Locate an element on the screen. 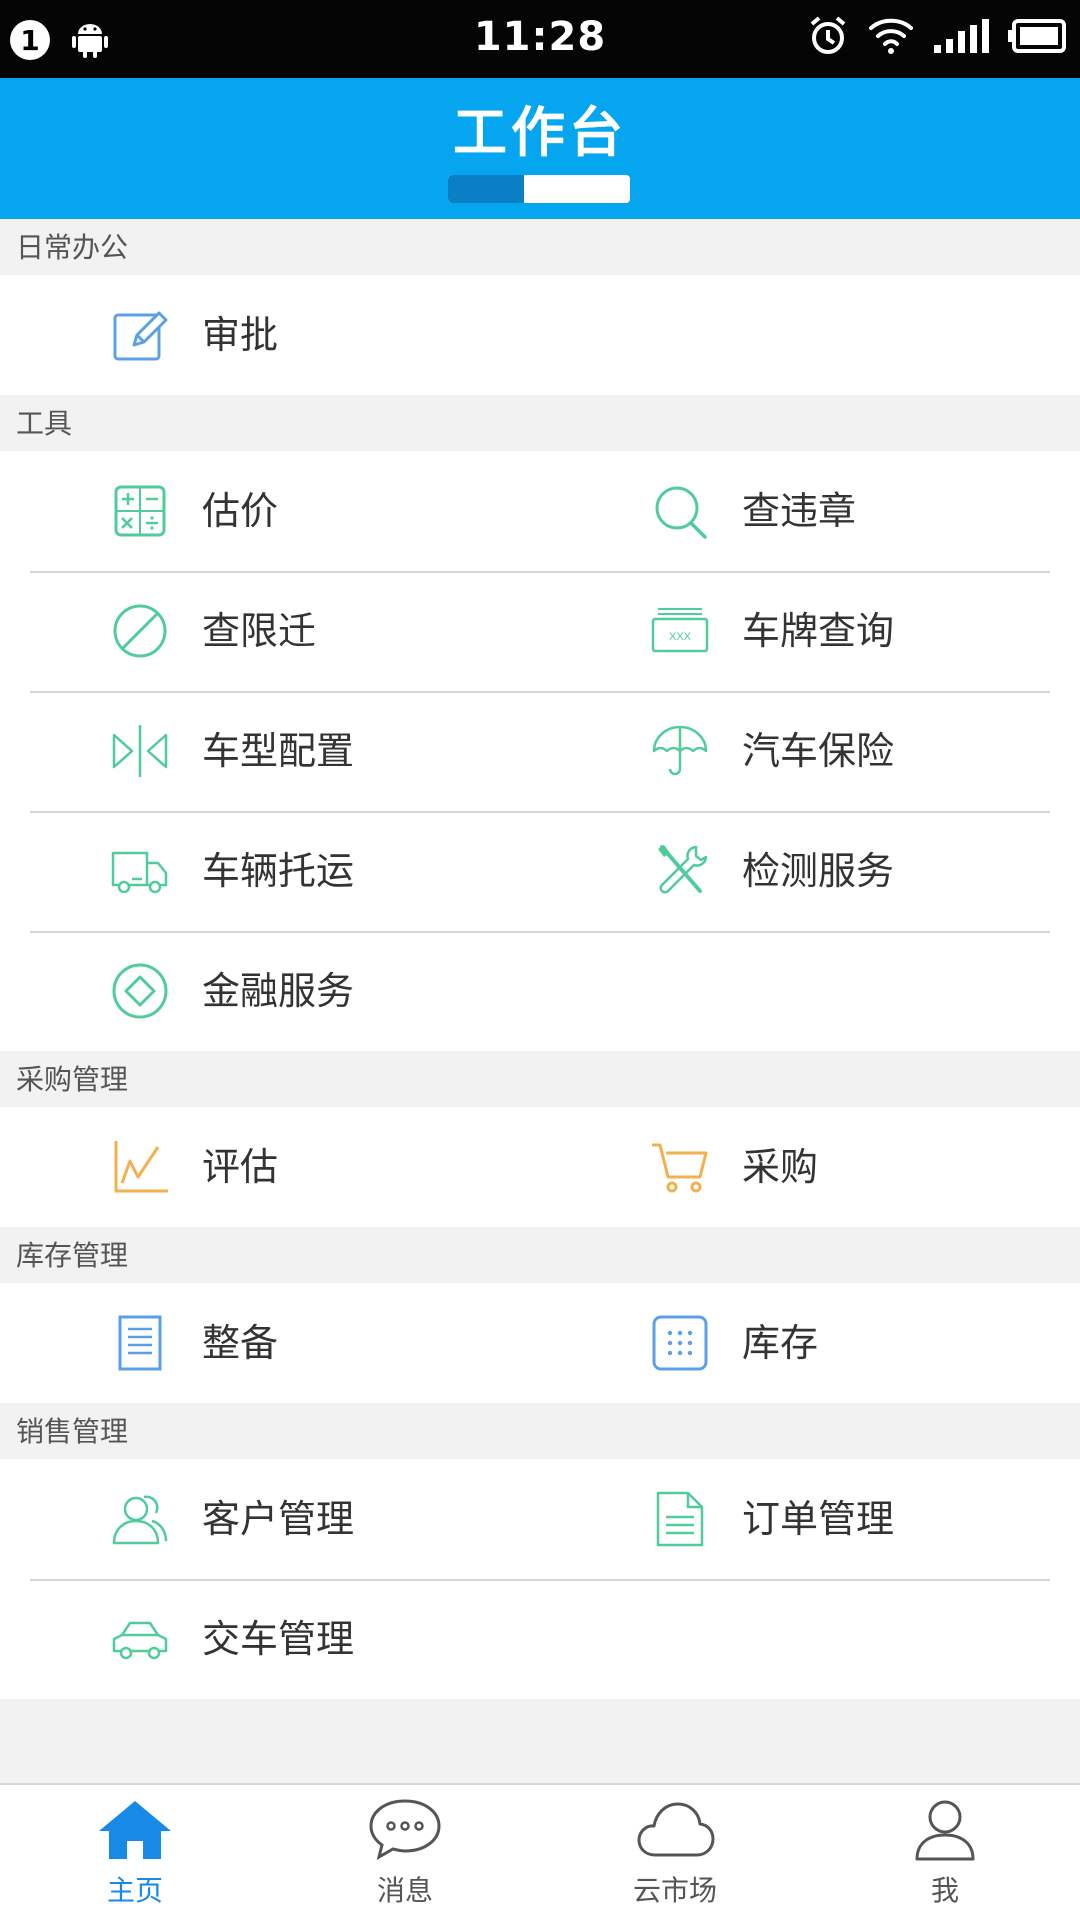  truck-icon is located at coordinates (140, 871).